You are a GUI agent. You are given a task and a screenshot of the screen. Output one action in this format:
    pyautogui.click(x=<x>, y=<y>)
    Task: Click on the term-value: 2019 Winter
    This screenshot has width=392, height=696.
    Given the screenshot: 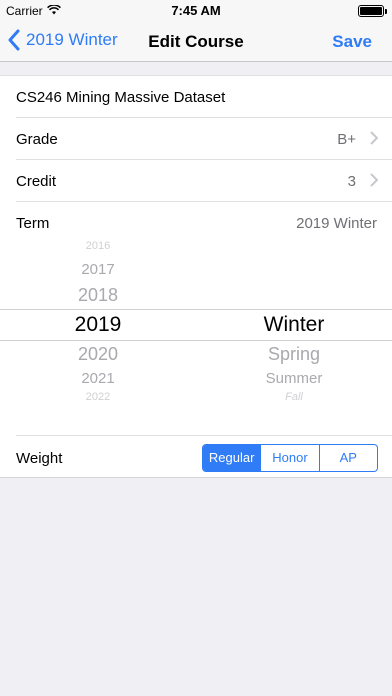 What is the action you would take?
    pyautogui.click(x=336, y=223)
    